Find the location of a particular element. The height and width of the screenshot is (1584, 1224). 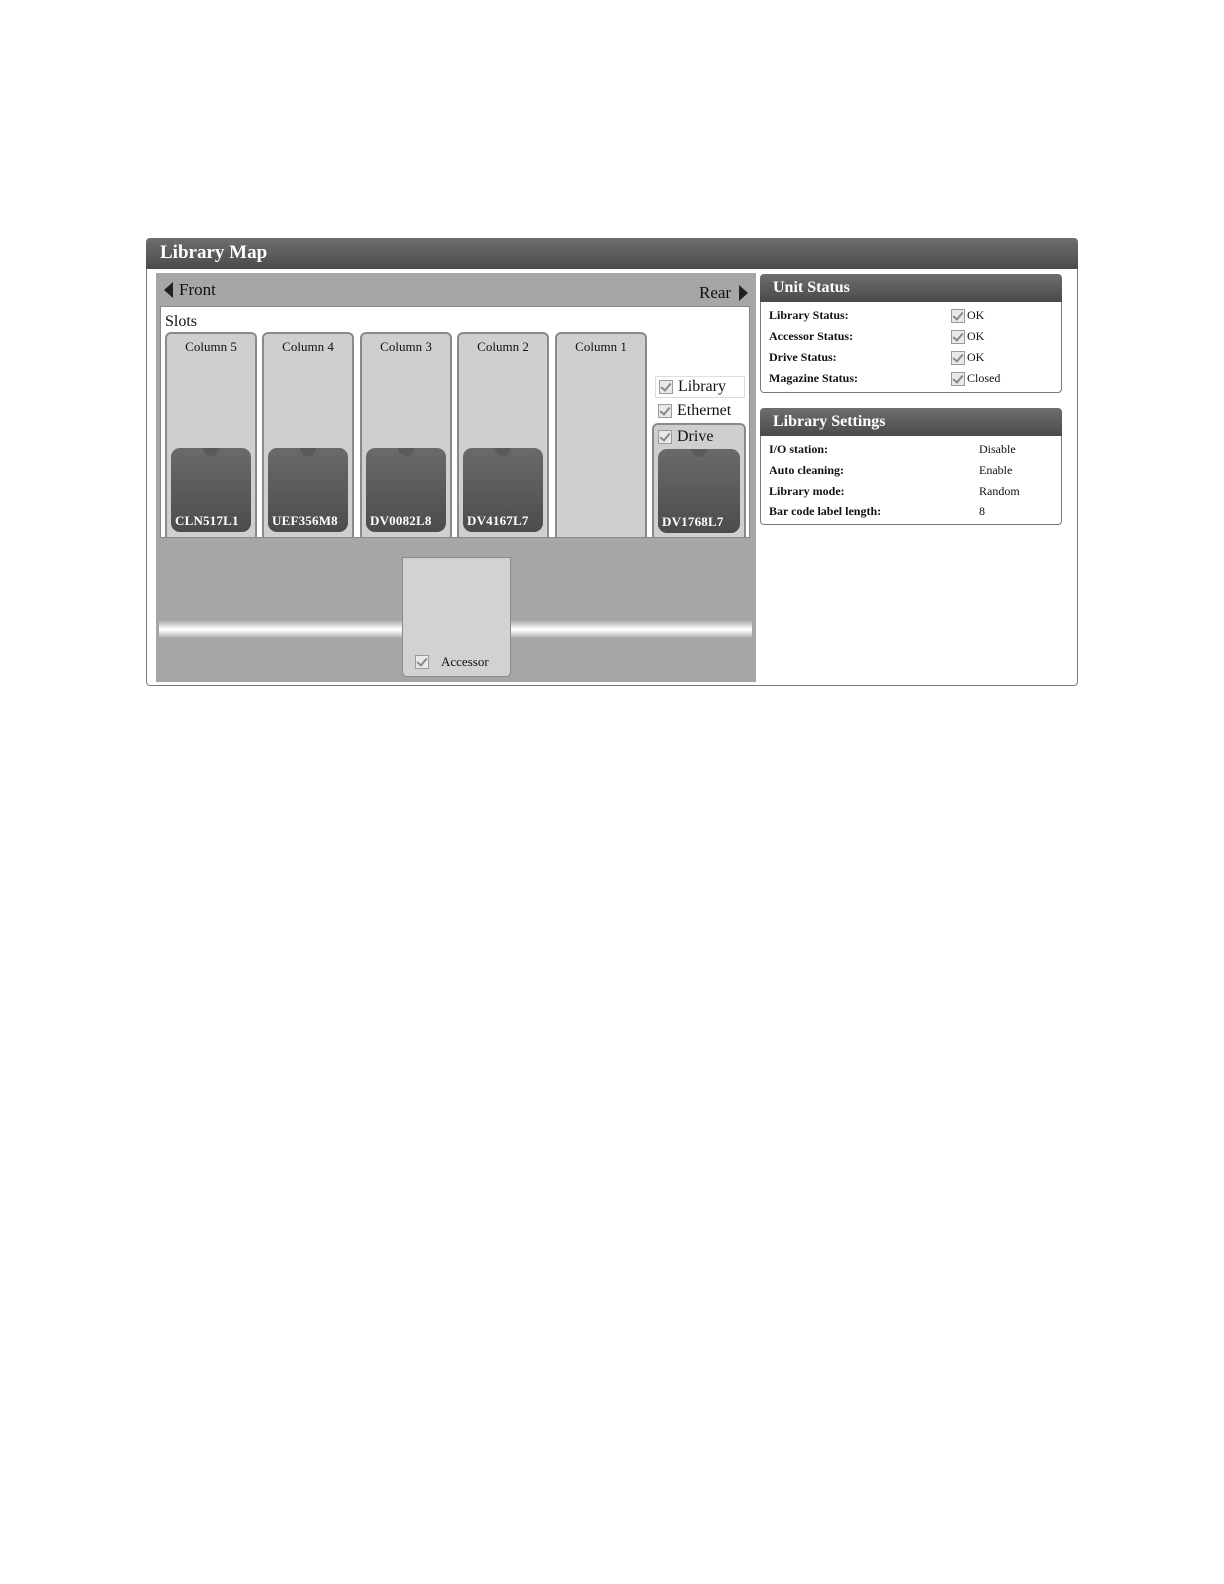

setting-value: Enable is located at coordinates (996, 470).